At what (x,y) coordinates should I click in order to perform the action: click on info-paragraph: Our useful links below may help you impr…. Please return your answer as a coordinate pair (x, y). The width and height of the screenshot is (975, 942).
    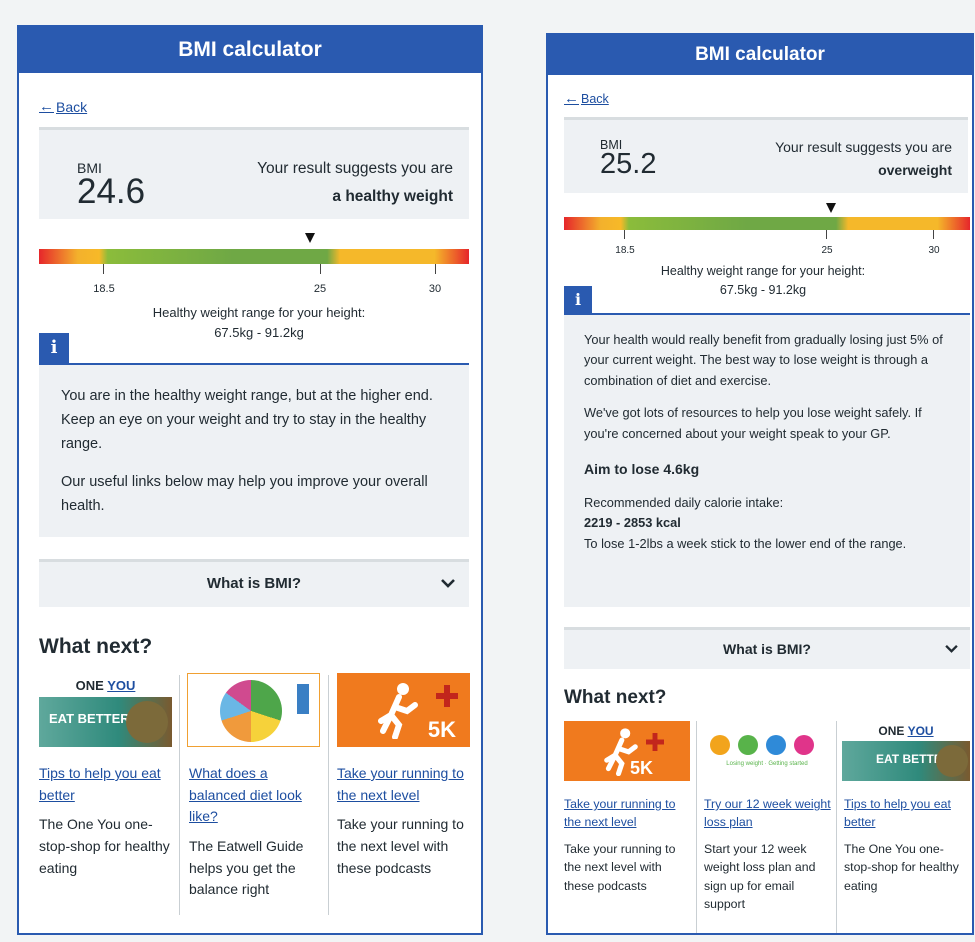
    Looking at the image, I should click on (244, 493).